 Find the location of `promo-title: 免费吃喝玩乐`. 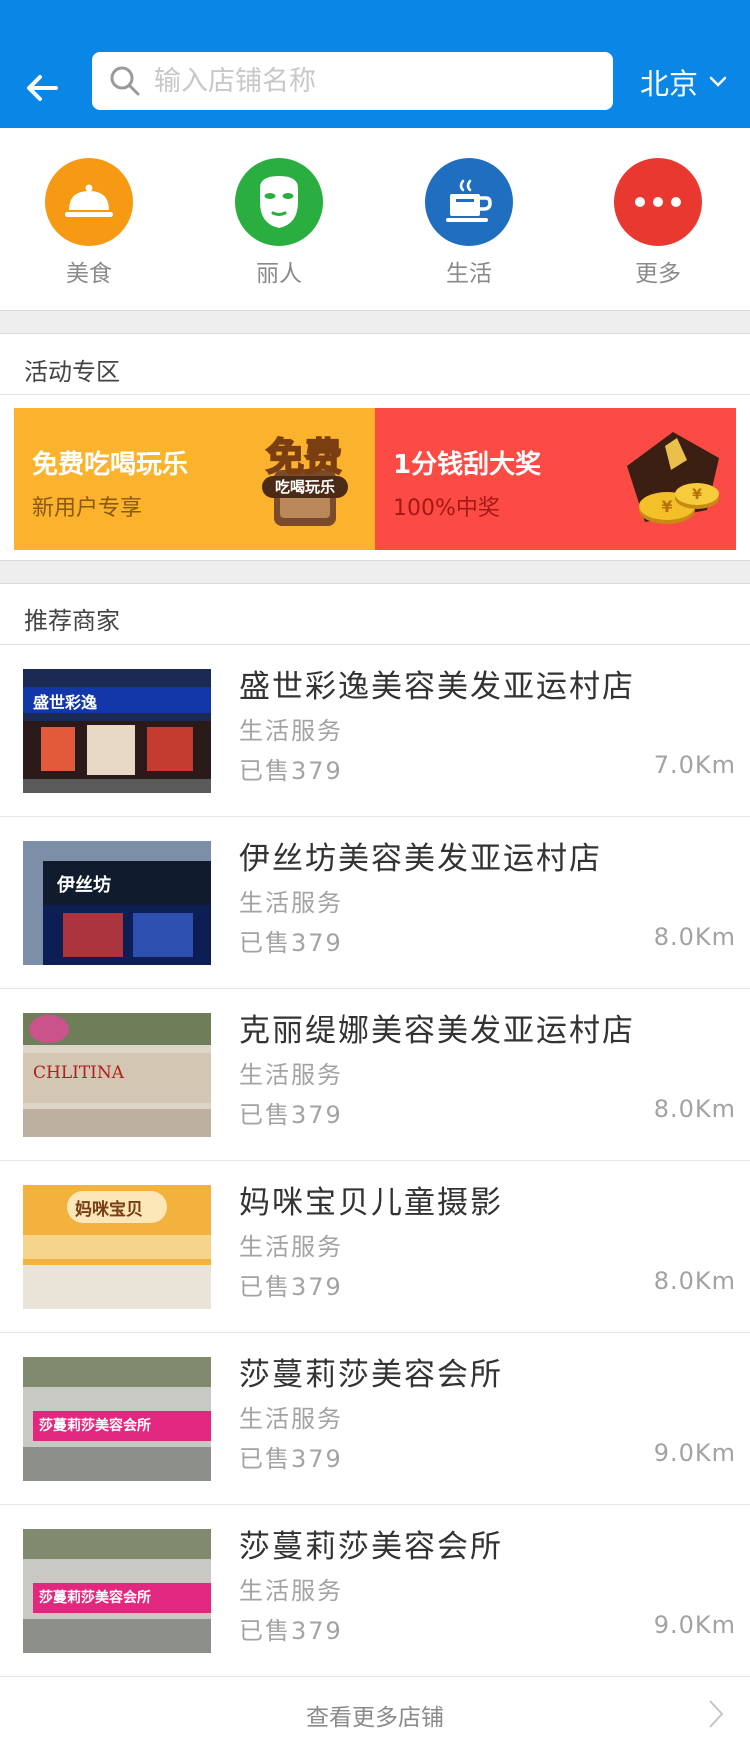

promo-title: 免费吃喝玩乐 is located at coordinates (110, 465).